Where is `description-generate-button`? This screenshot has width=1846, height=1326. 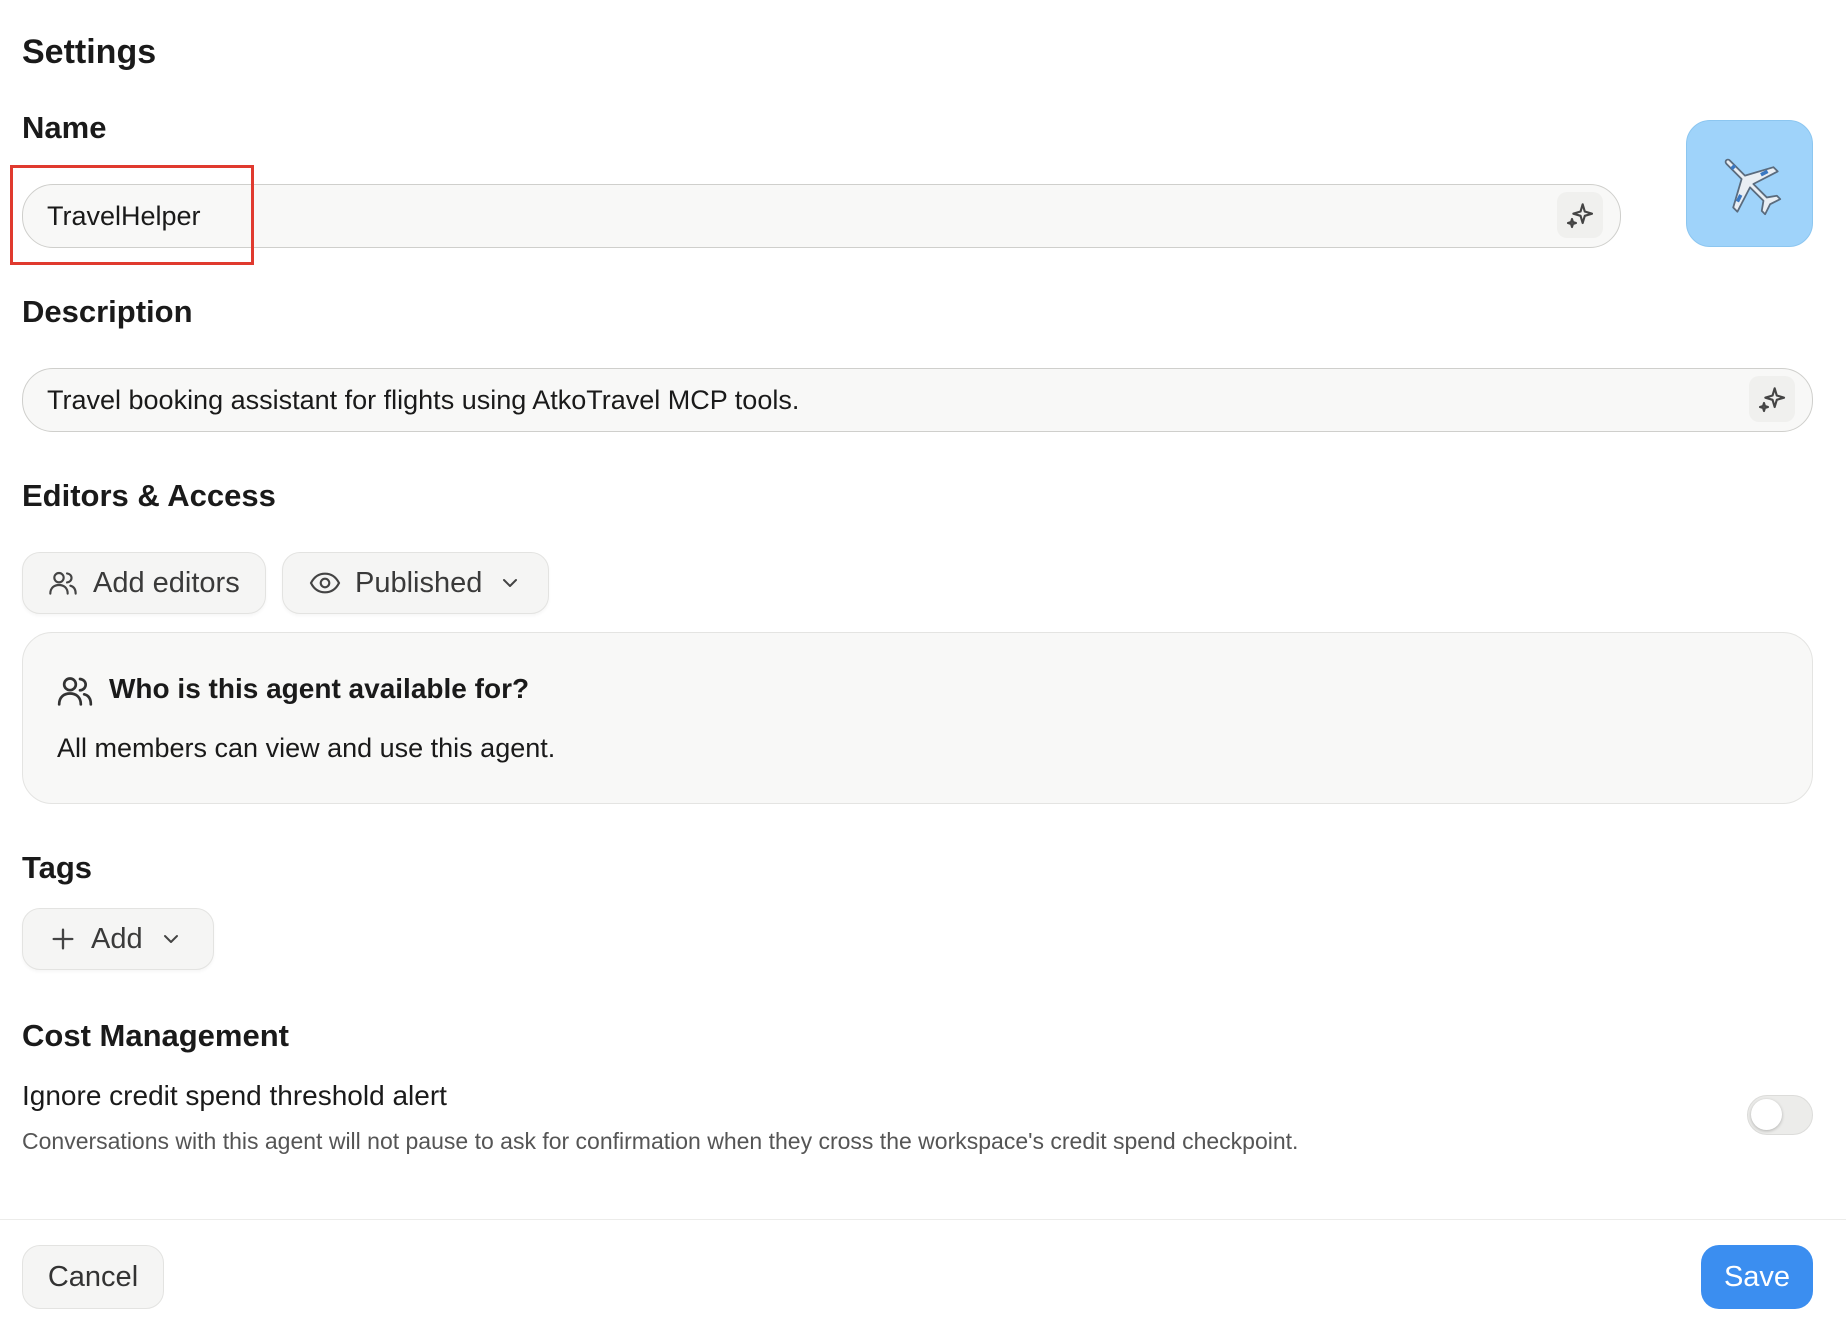 description-generate-button is located at coordinates (1772, 399).